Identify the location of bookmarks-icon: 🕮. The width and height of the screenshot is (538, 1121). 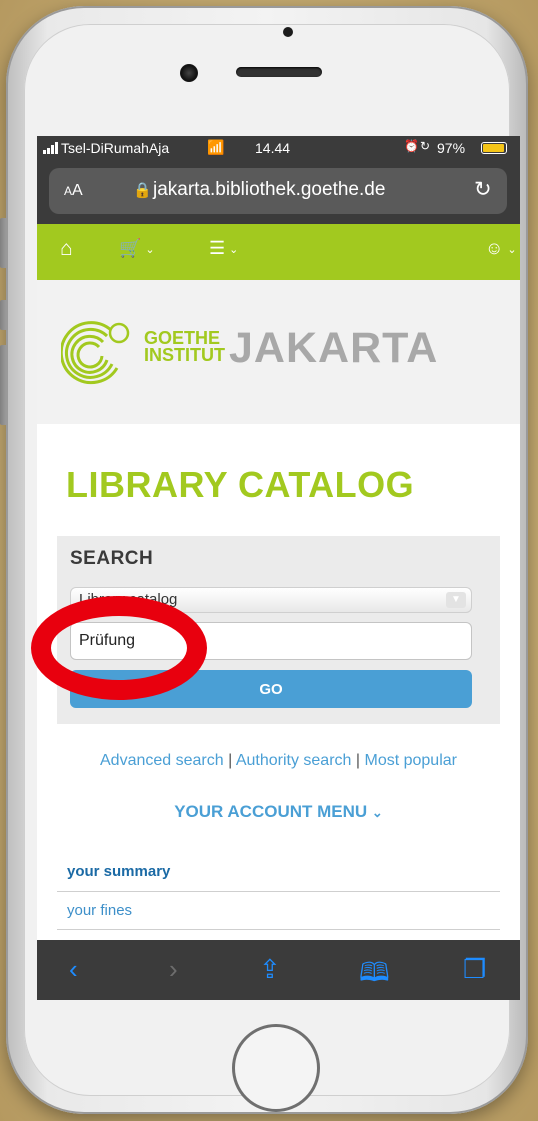
(374, 976).